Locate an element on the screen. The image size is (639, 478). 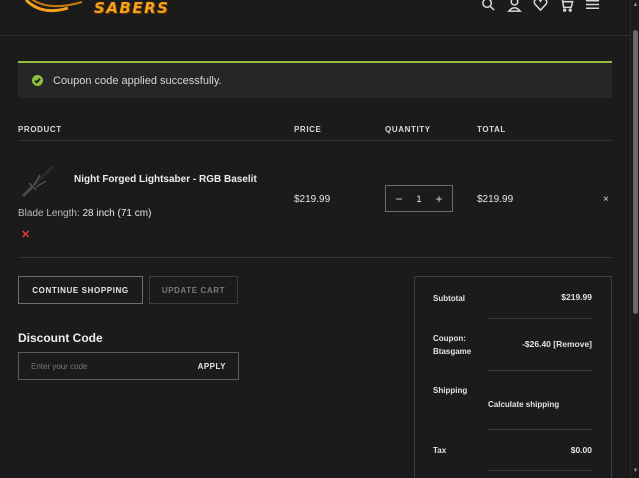
scroll-thumb is located at coordinates (635, 172).